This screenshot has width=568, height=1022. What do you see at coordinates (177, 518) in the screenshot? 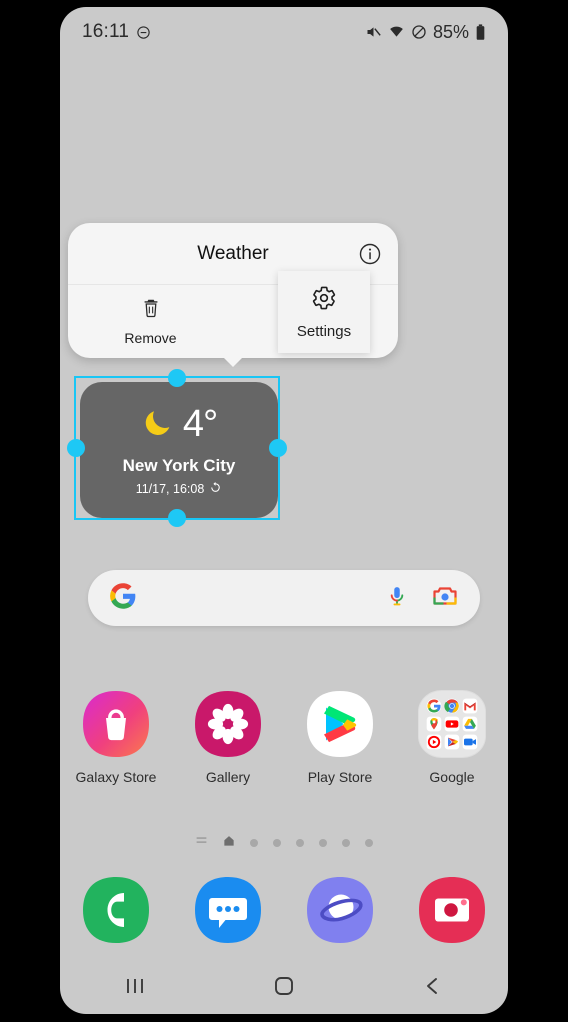
I see `resize-handle-bottom` at bounding box center [177, 518].